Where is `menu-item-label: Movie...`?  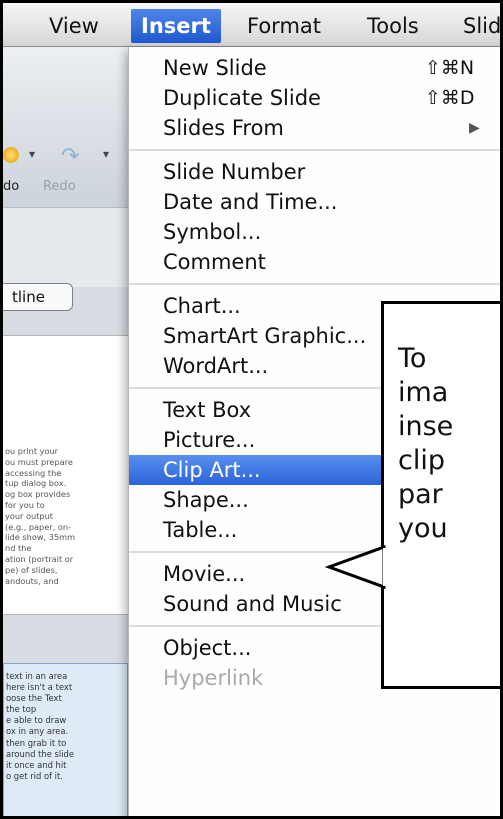
menu-item-label: Movie... is located at coordinates (204, 574).